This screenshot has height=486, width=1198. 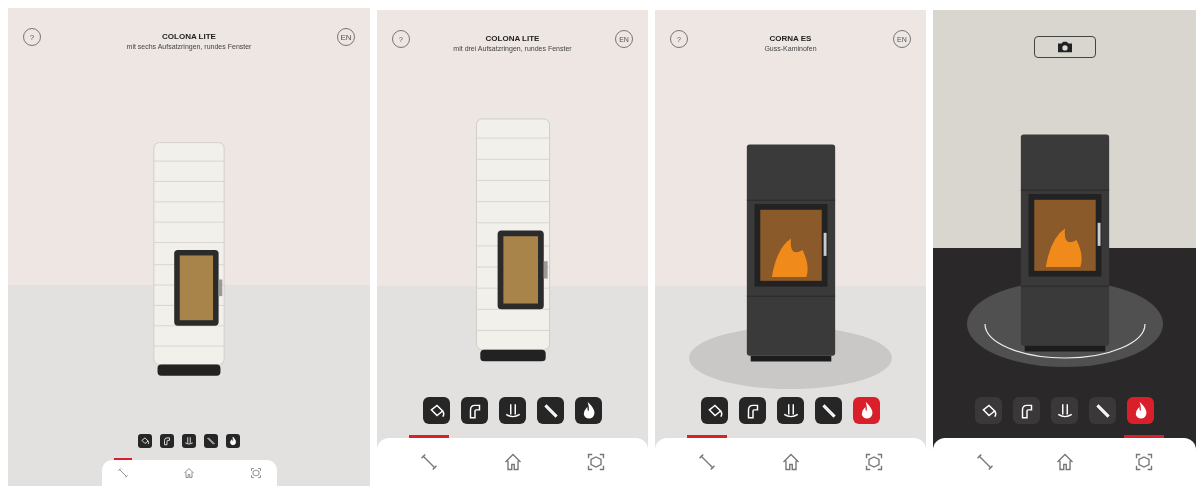 I want to click on paint-bucket-icon, so click(x=145, y=441).